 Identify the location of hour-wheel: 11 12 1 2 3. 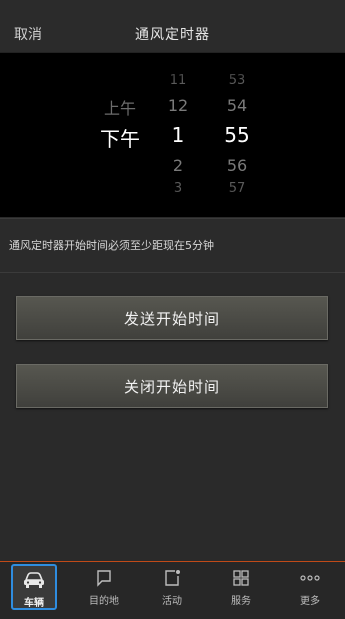
(178, 135).